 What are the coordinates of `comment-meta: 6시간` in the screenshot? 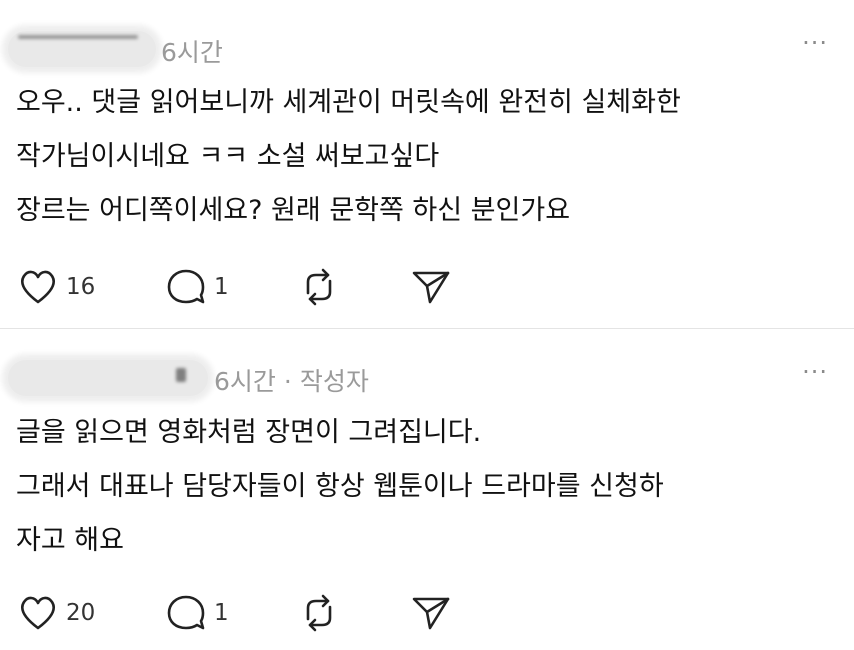 It's located at (192, 51).